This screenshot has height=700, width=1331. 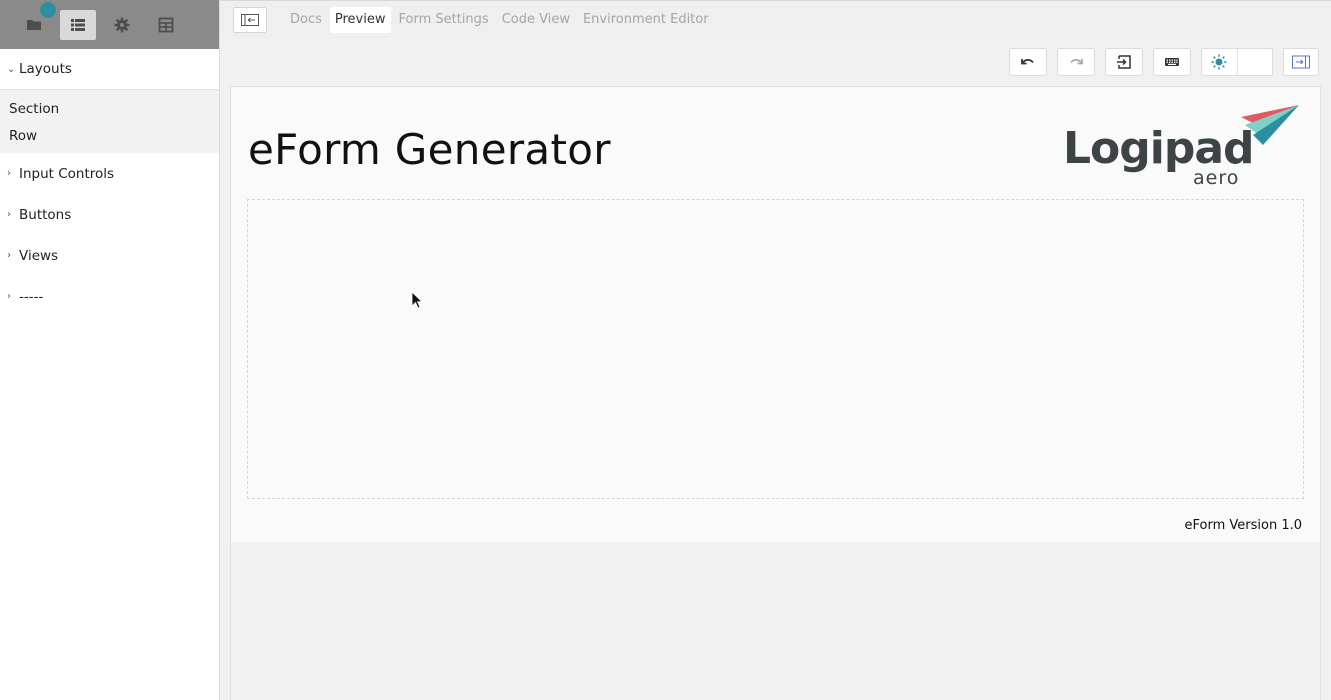 What do you see at coordinates (1216, 178) in the screenshot?
I see `logo-subtitle: aero` at bounding box center [1216, 178].